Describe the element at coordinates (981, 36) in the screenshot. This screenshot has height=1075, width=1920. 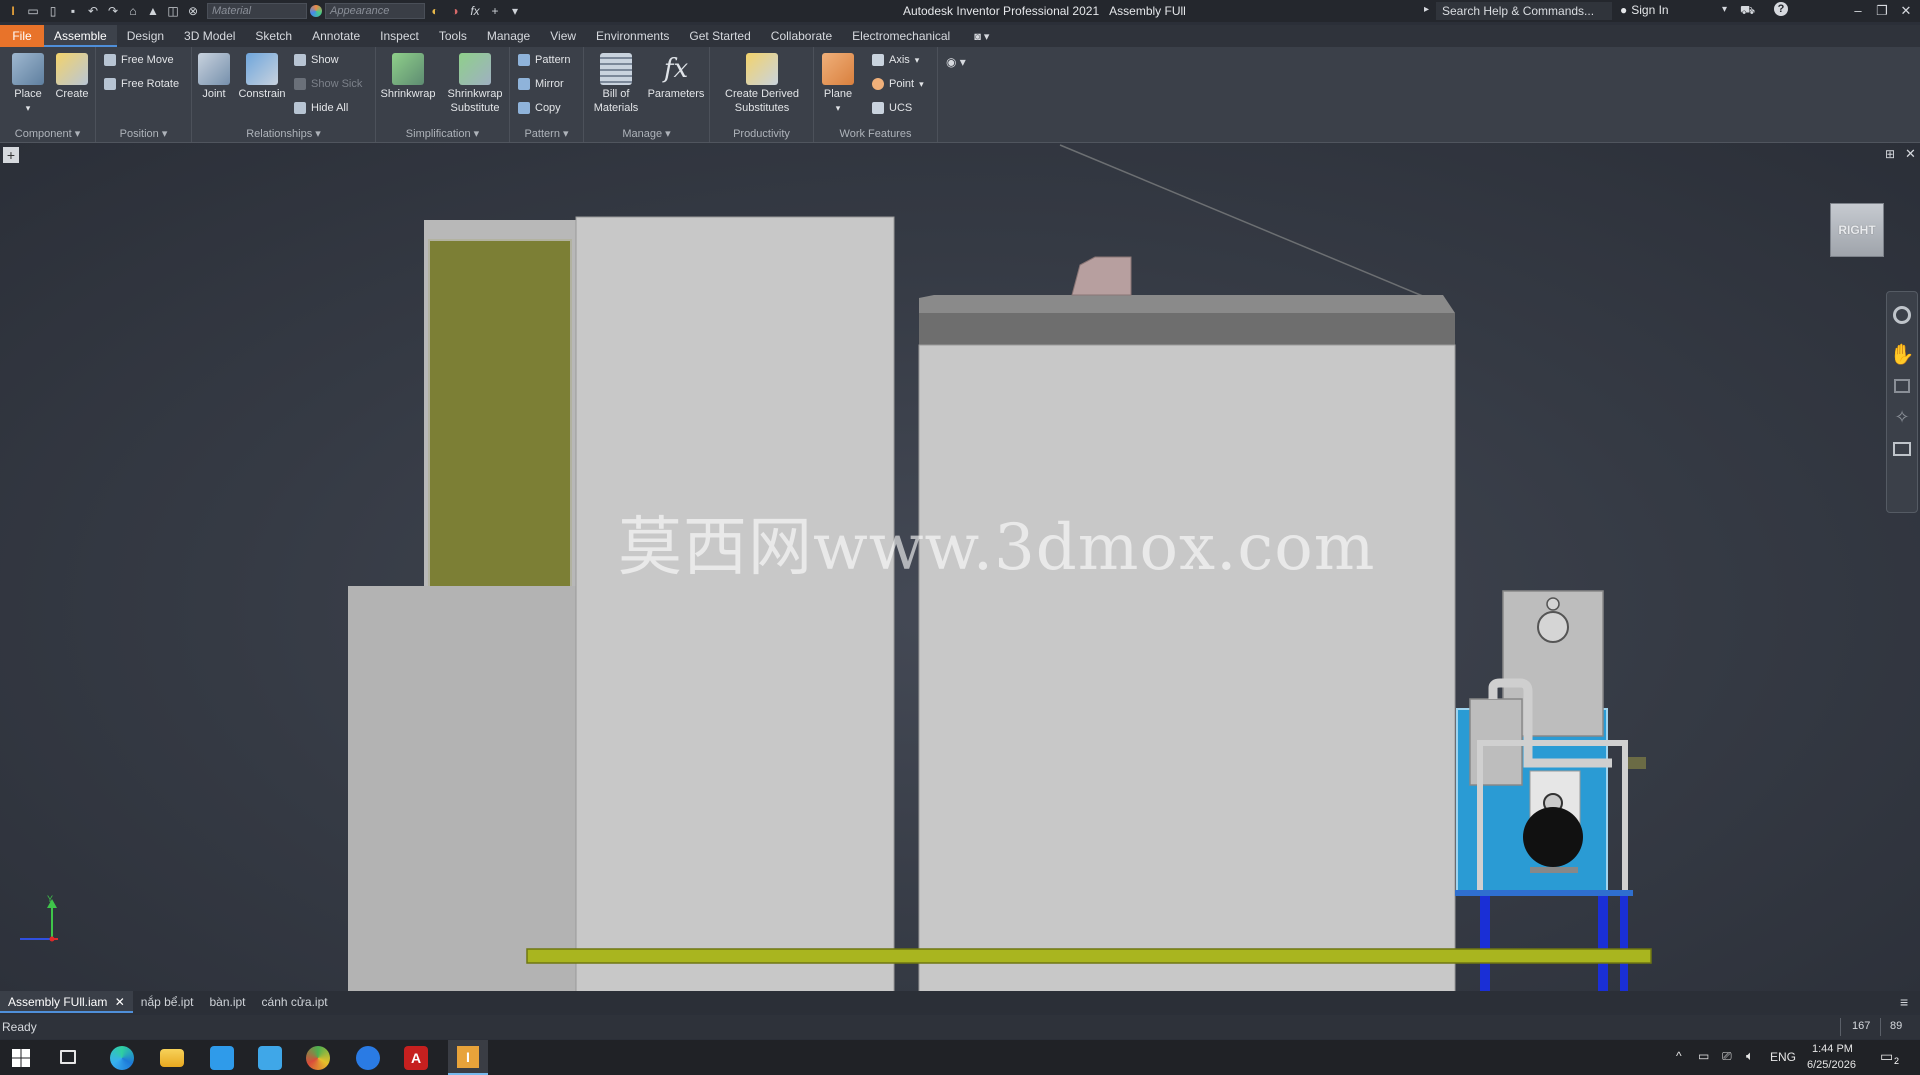
I see `ribbon-options-icon: ◙ ▾` at that location.